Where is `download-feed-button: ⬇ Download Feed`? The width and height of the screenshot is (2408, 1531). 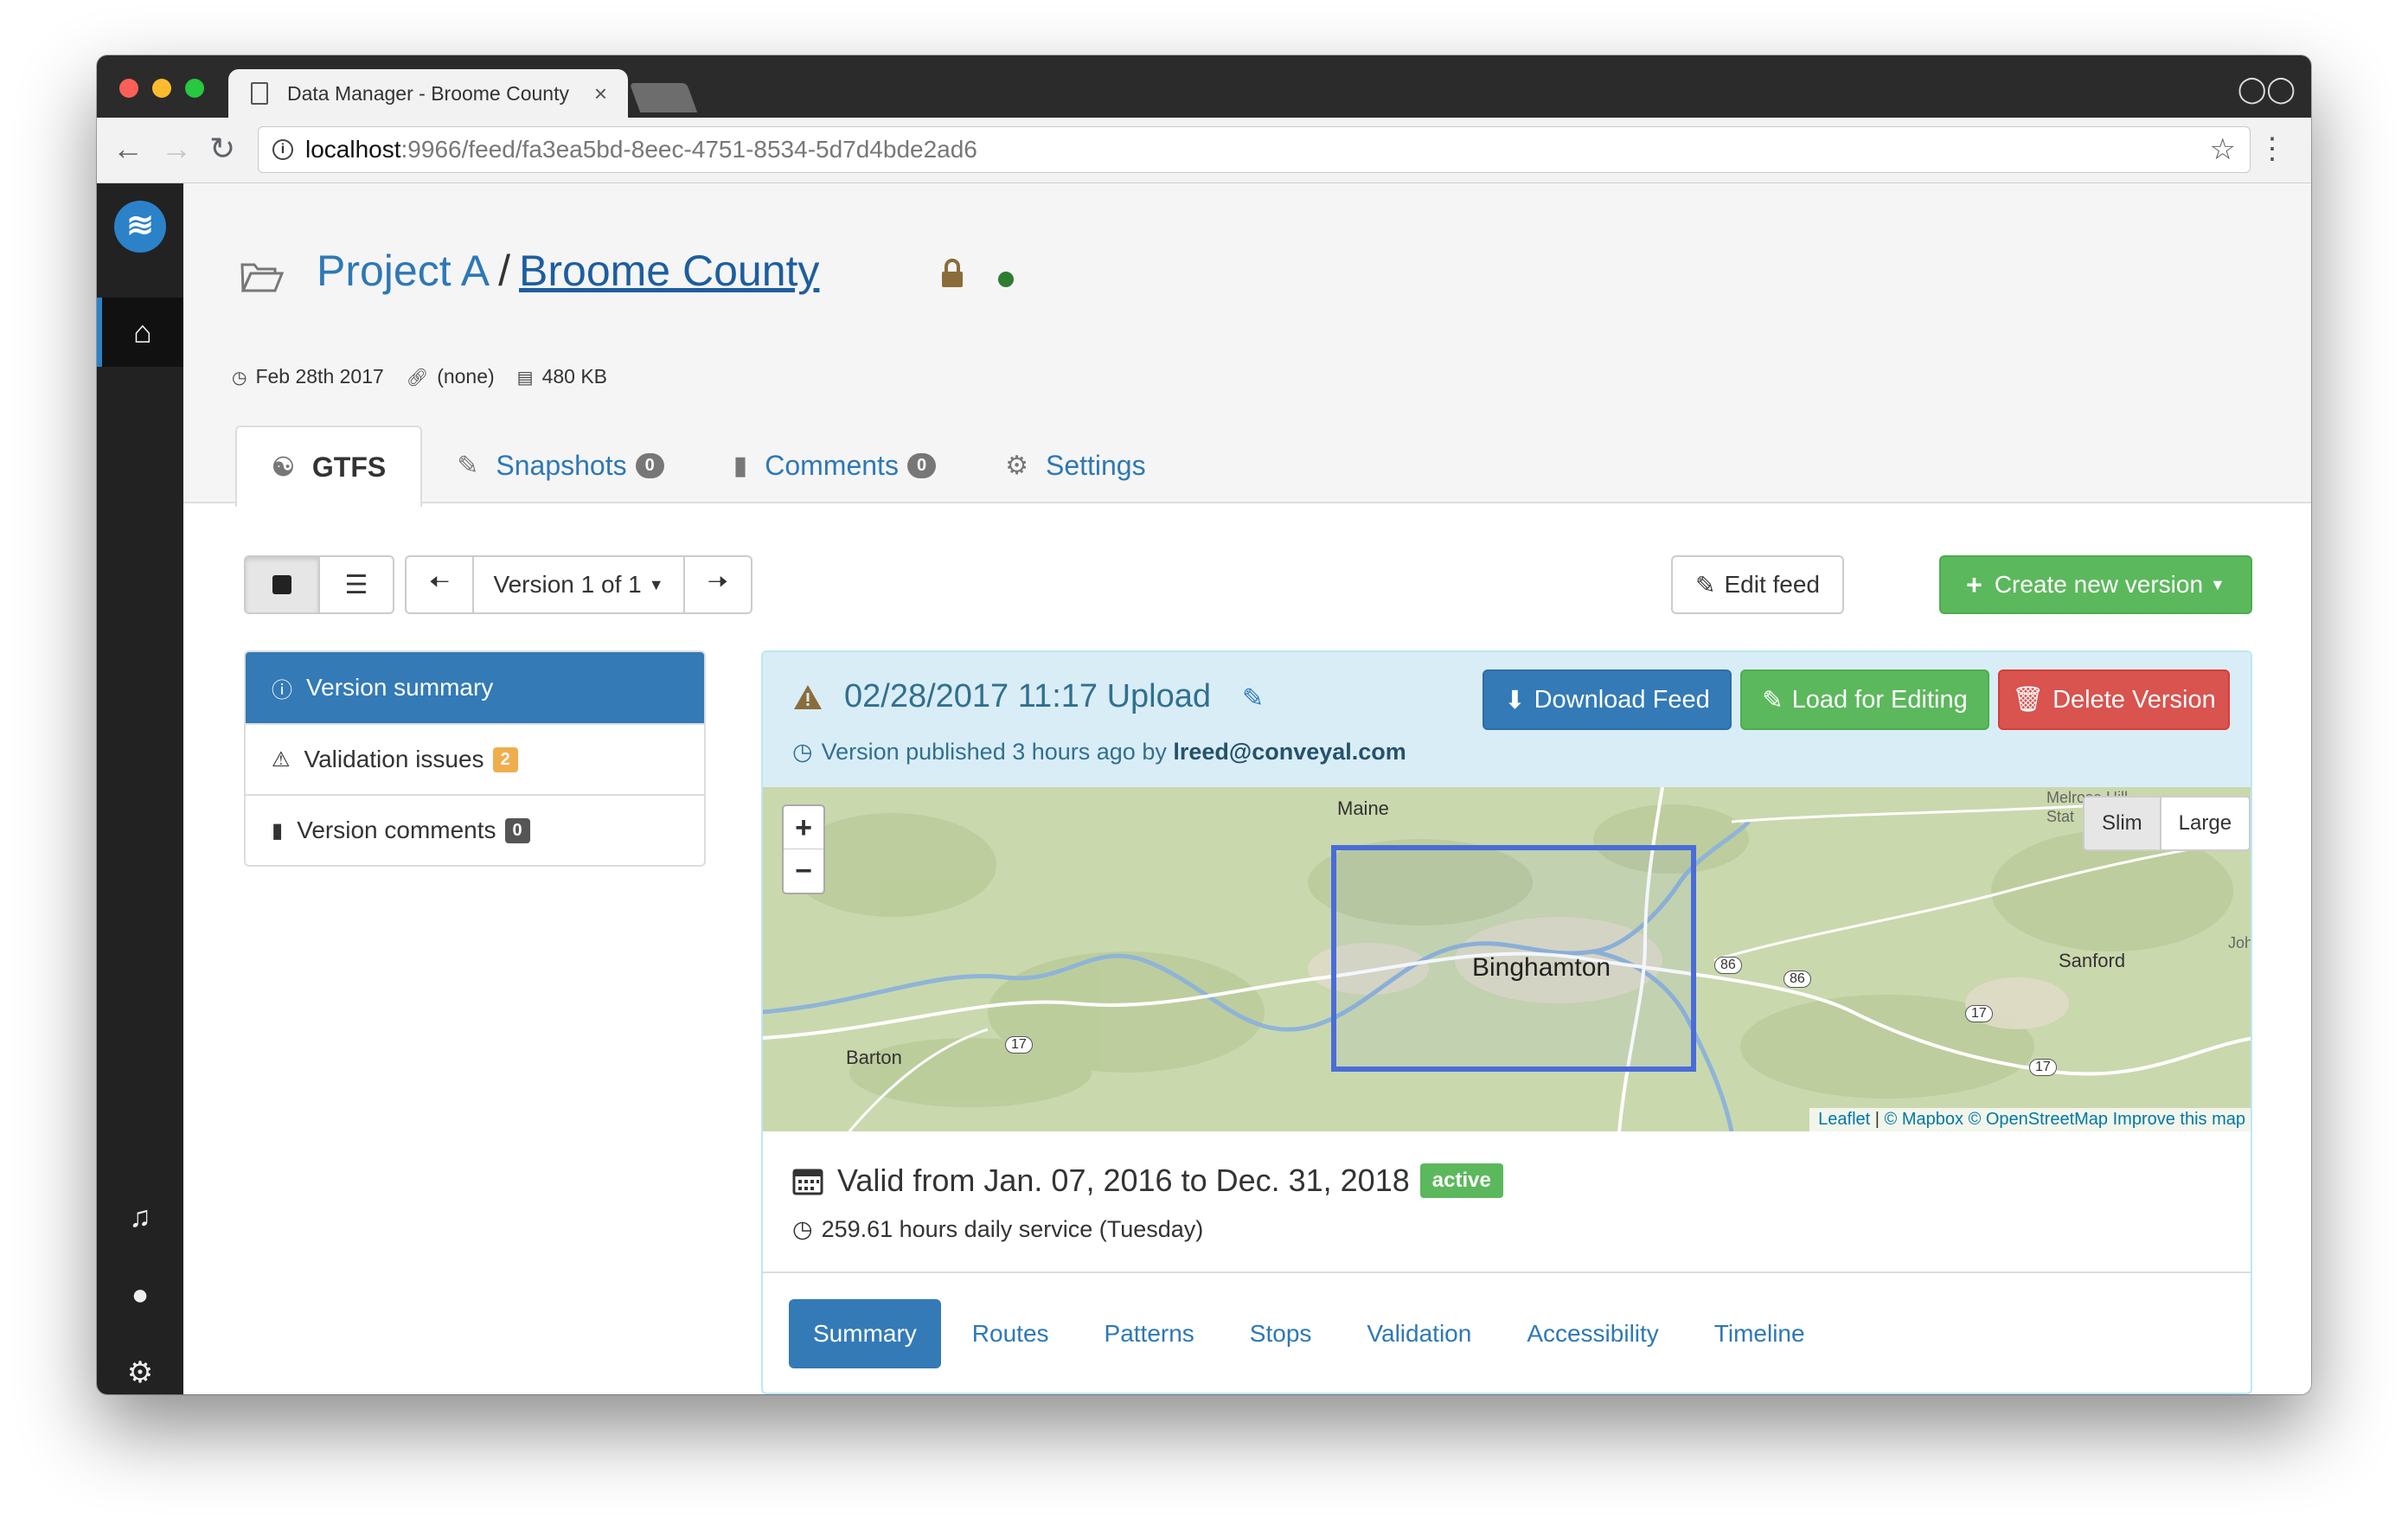 download-feed-button: ⬇ Download Feed is located at coordinates (1607, 699).